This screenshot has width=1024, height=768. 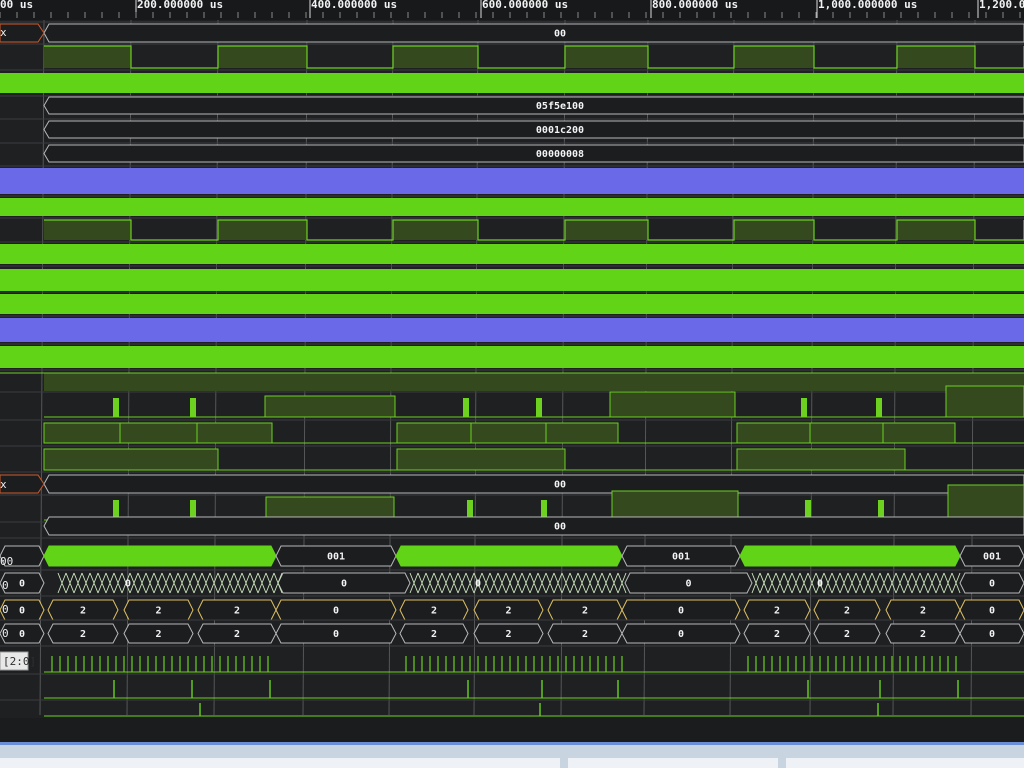 I want to click on scrollbar-track-highlight, so click(x=512, y=743).